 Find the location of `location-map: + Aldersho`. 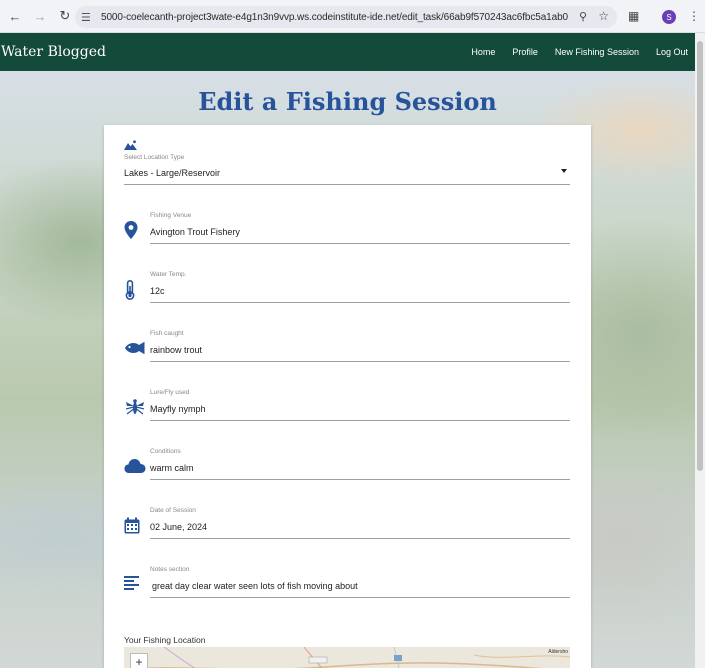

location-map: + Aldersho is located at coordinates (347, 657).